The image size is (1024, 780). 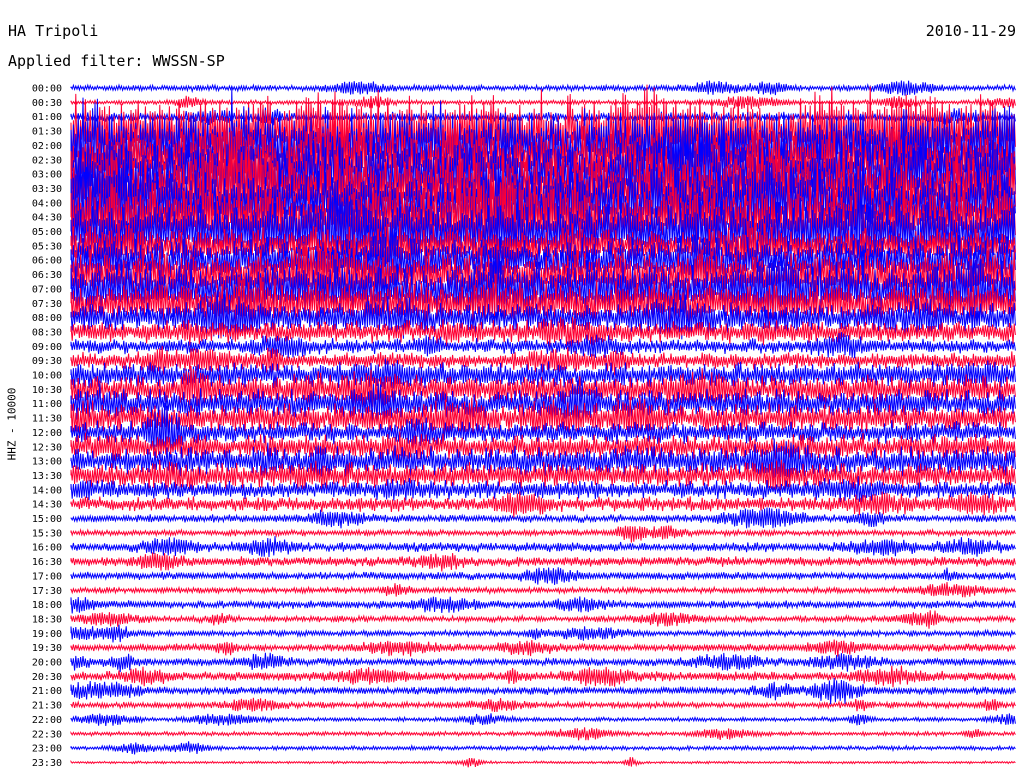 What do you see at coordinates (47, 160) in the screenshot?
I see `time-tick-label: 02:30` at bounding box center [47, 160].